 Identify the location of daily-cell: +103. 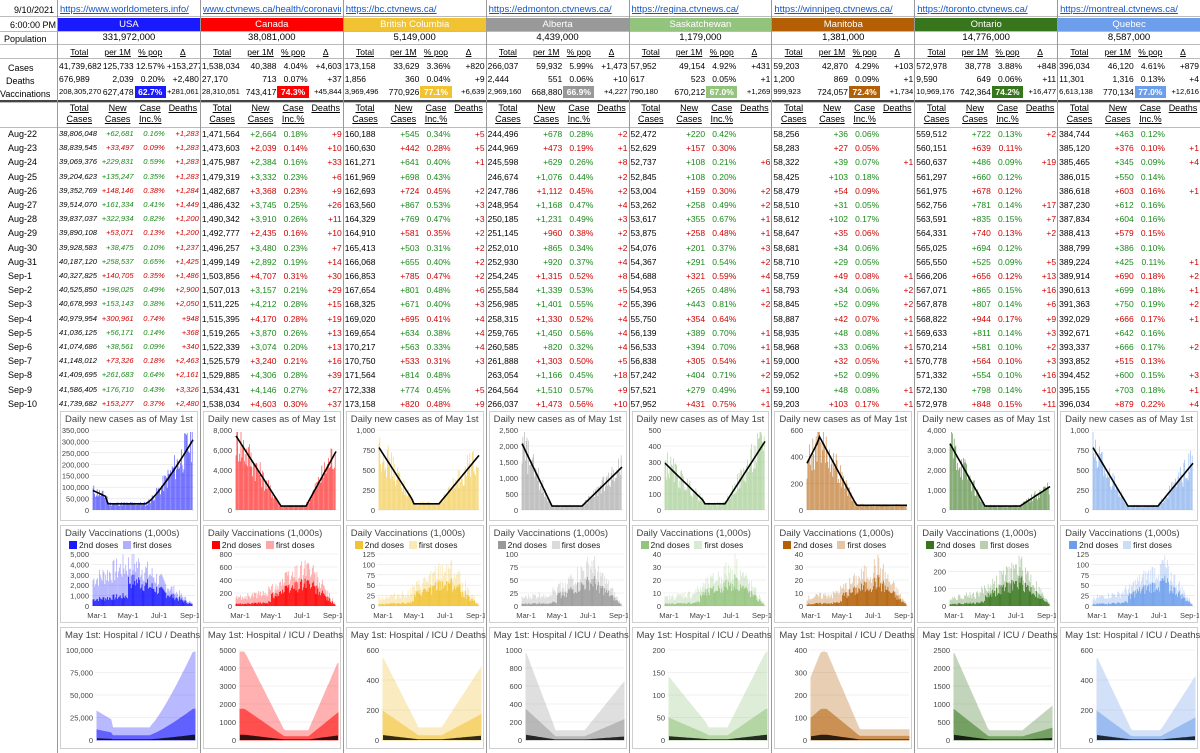
(838, 176).